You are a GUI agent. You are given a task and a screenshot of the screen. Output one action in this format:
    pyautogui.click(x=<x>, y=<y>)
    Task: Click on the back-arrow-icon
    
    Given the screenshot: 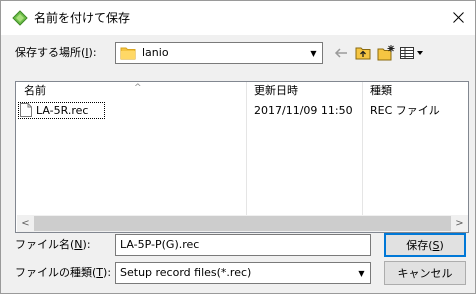 What is the action you would take?
    pyautogui.click(x=340, y=53)
    